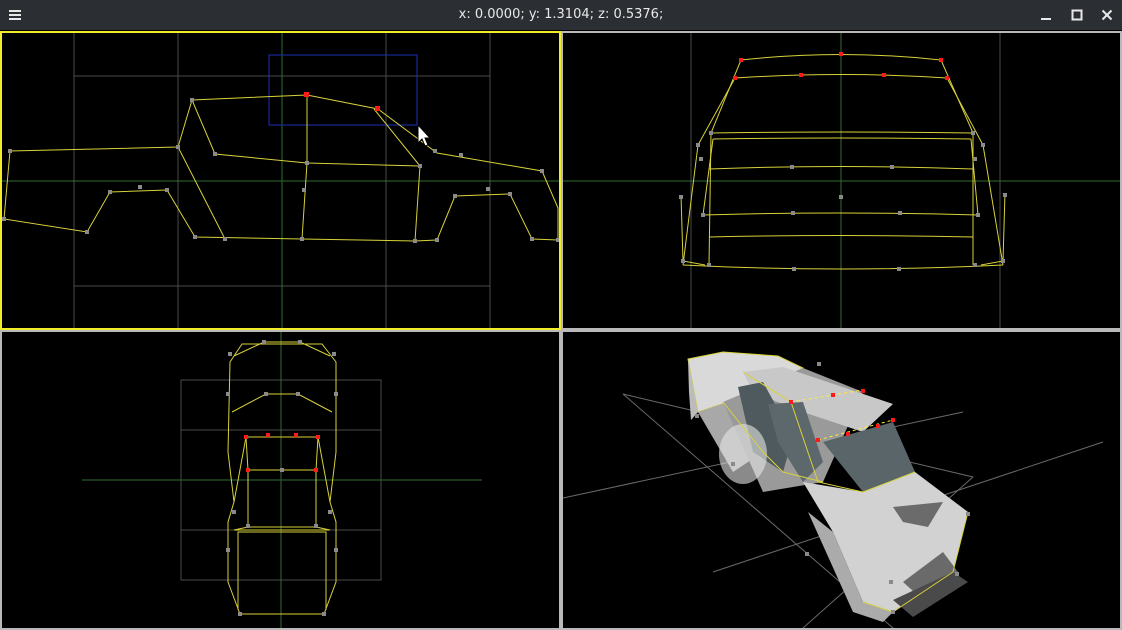 The image size is (1122, 630). I want to click on title-bar: x: 0.0000; y: 1.3104; z: 0.5376;, so click(561, 15).